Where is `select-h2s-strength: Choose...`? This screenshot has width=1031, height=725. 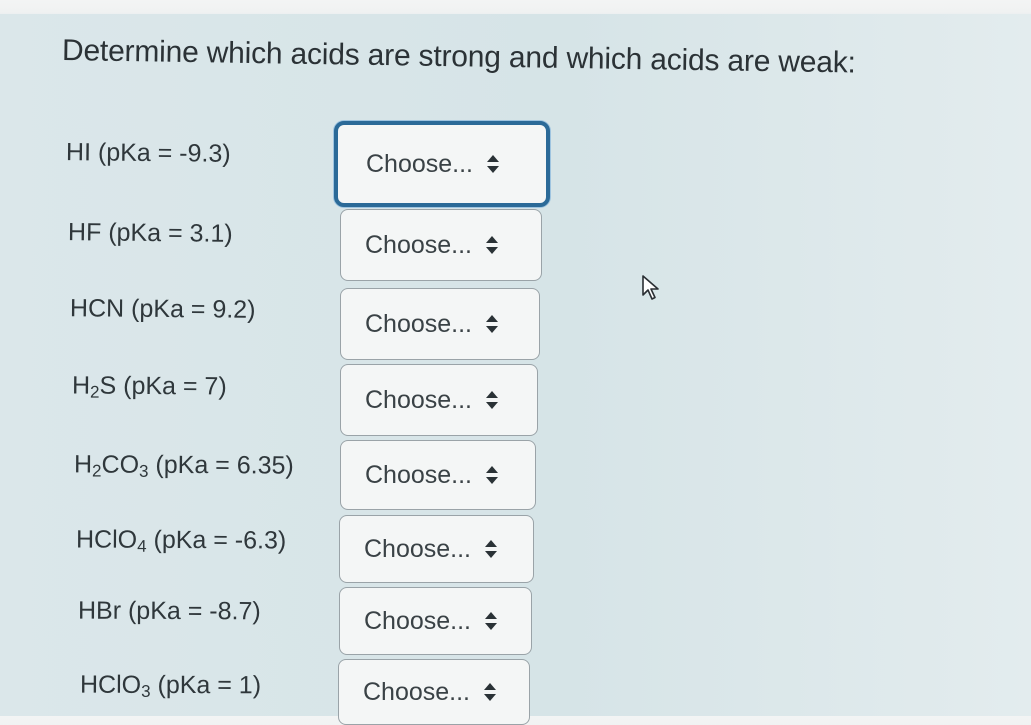
select-h2s-strength: Choose... is located at coordinates (439, 400).